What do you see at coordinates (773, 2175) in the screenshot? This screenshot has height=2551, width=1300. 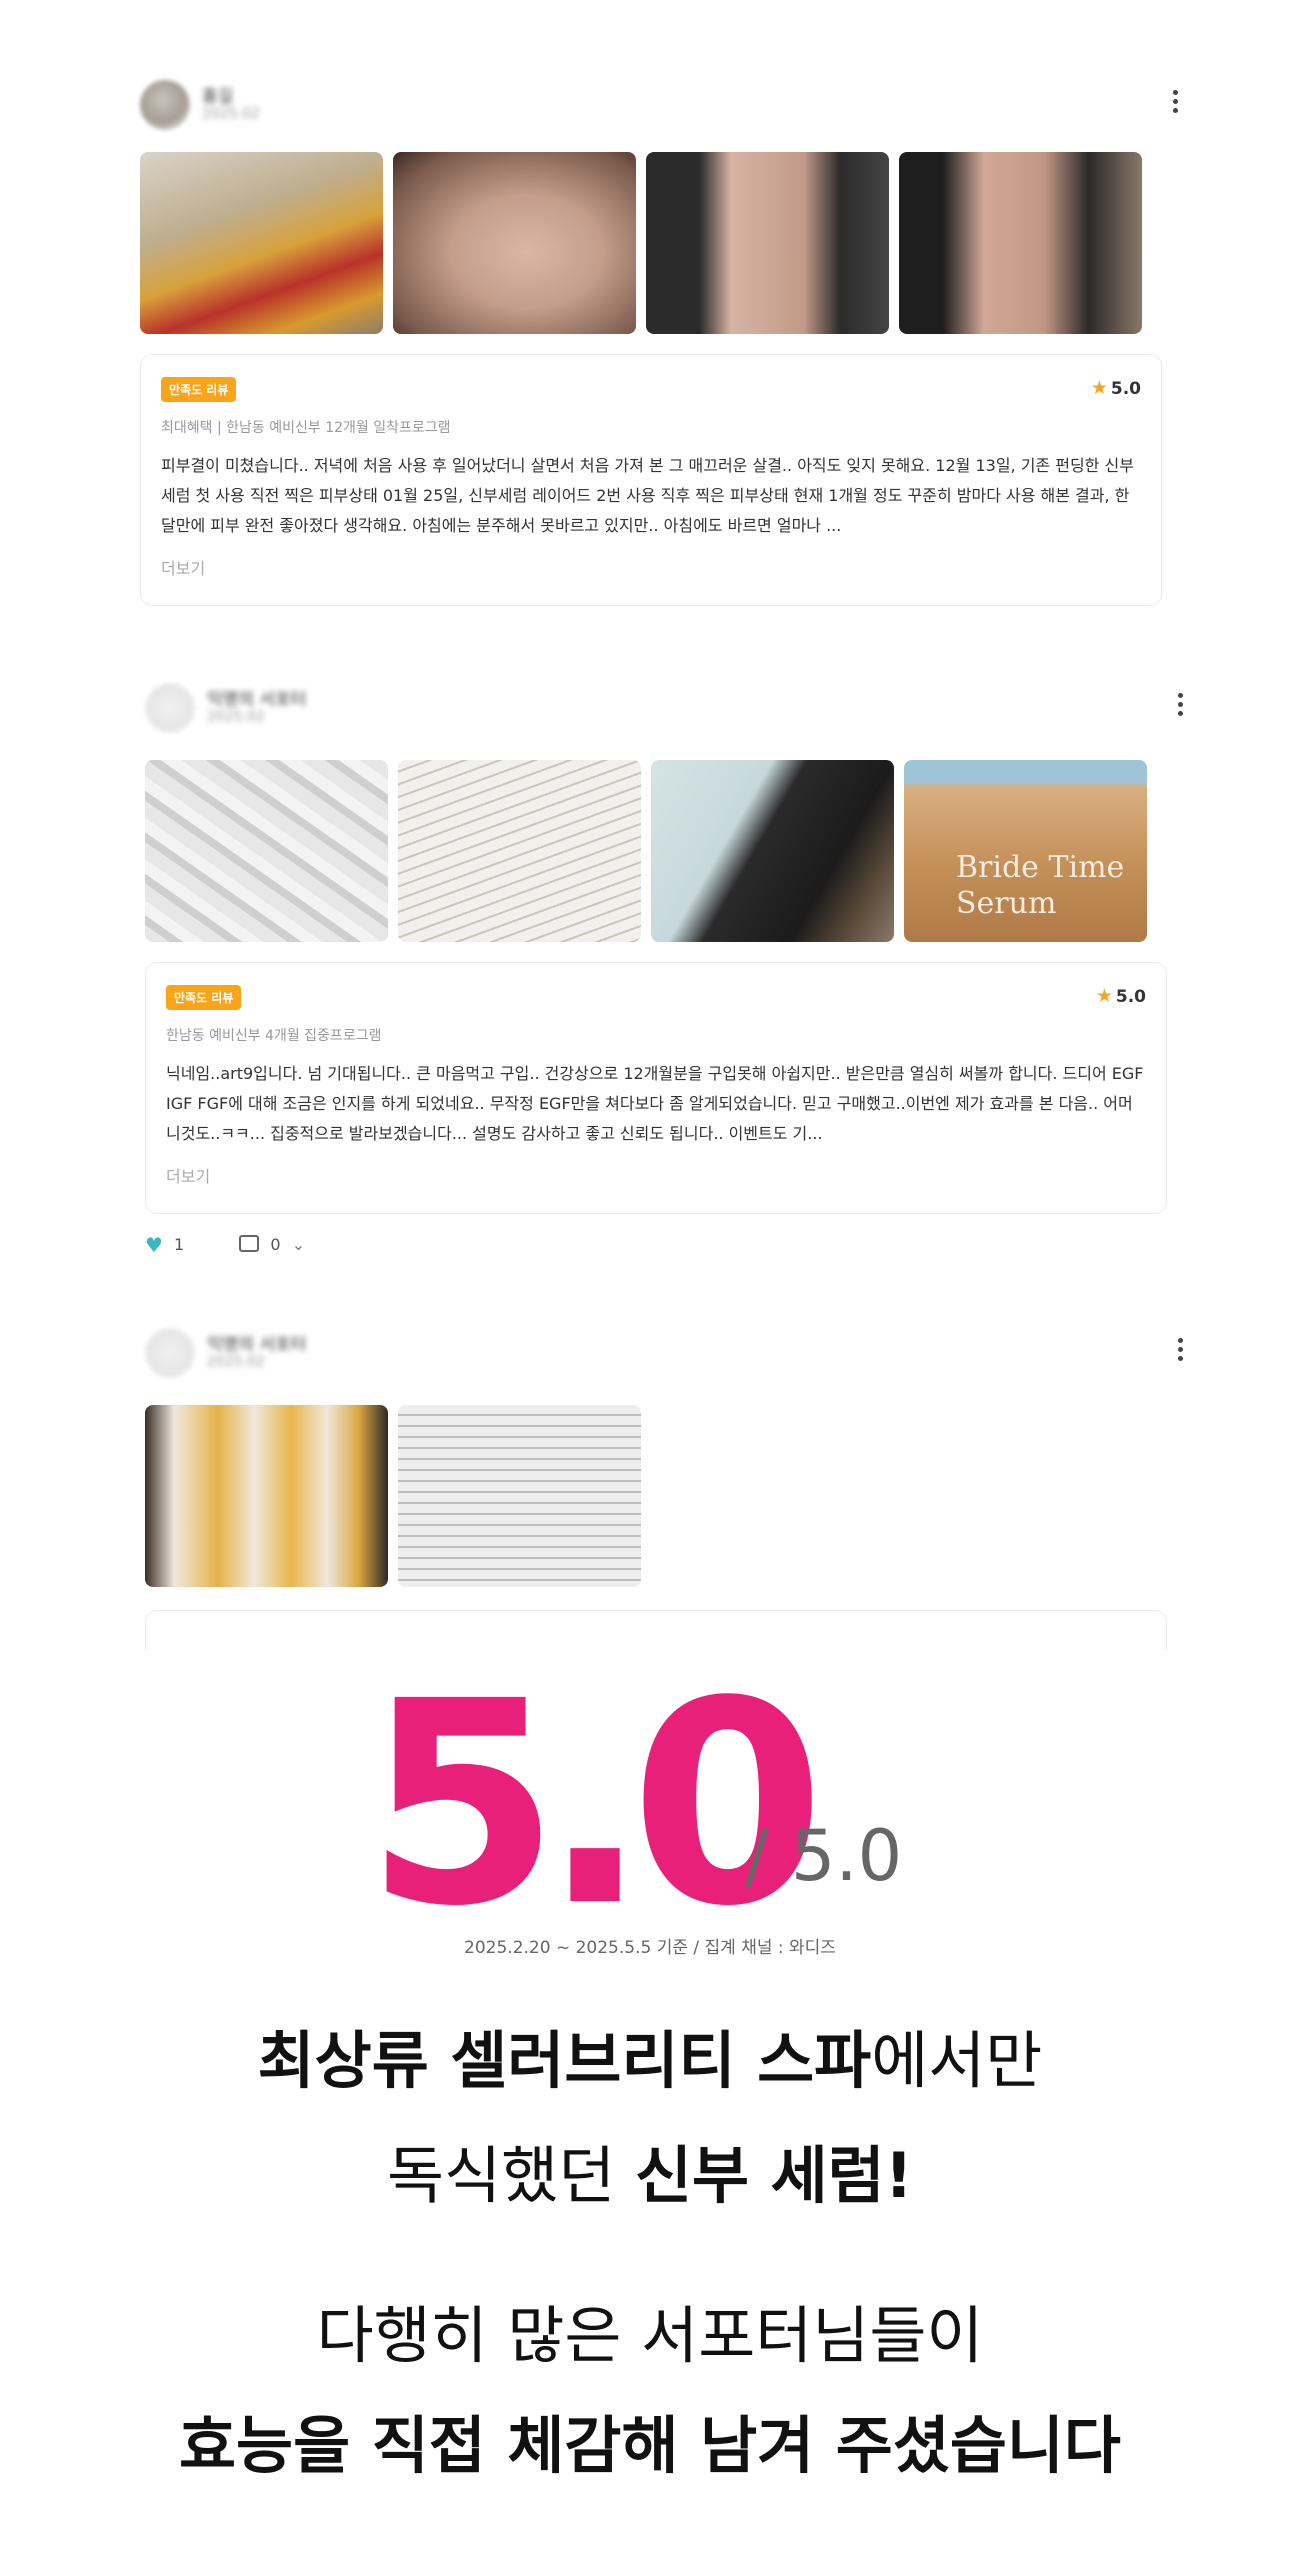 I see `headline-bold: 신부 세럼!` at bounding box center [773, 2175].